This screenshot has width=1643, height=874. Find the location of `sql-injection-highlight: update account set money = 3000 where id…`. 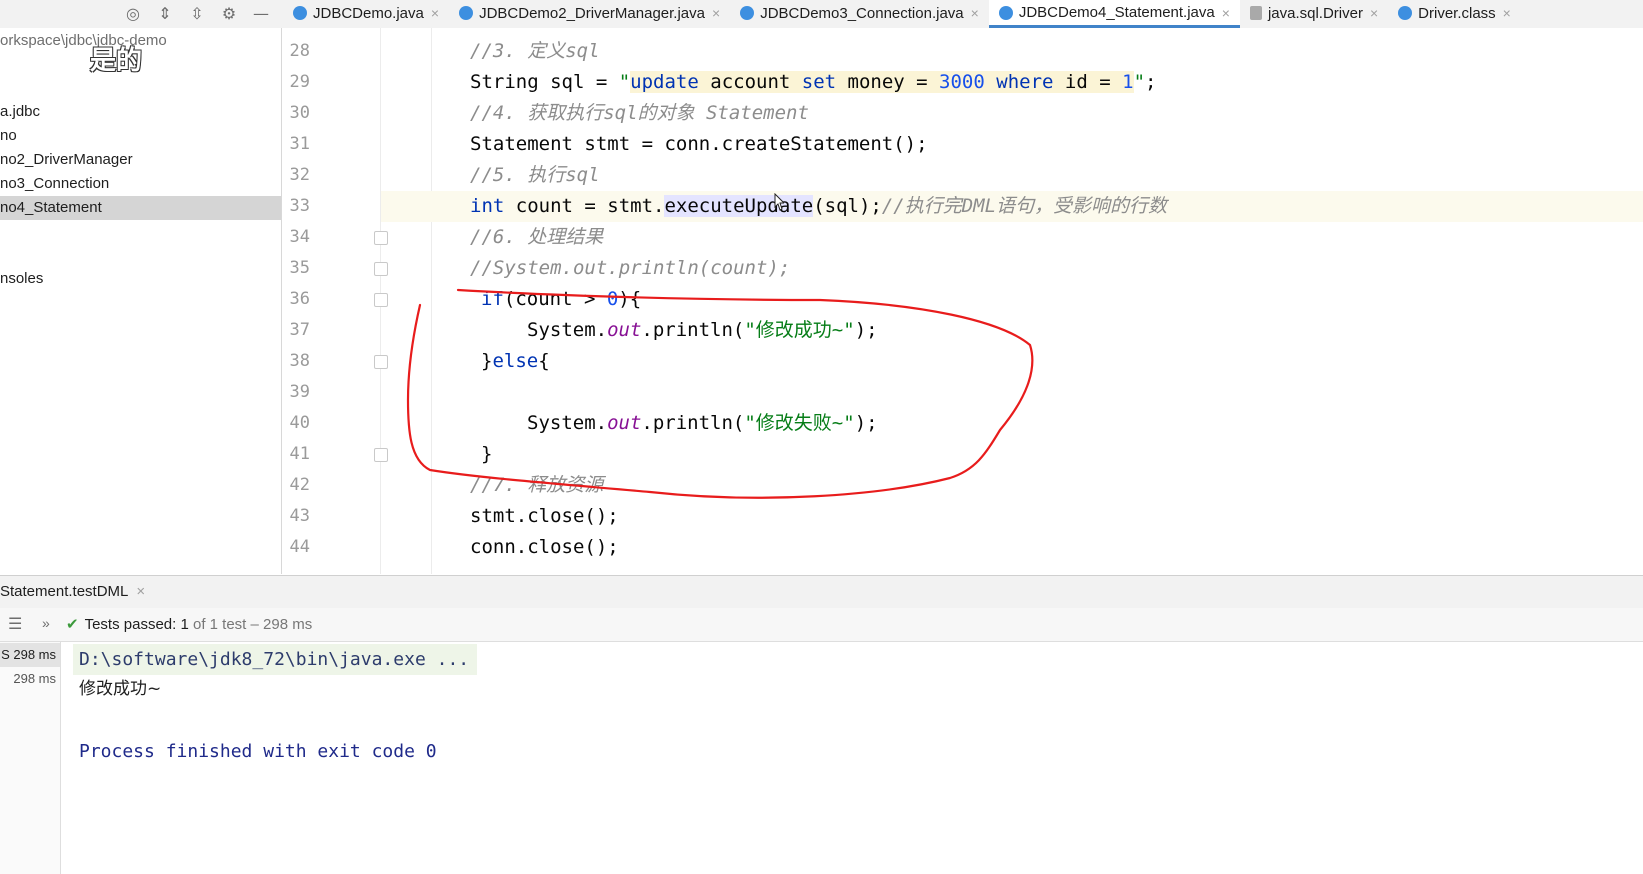

sql-injection-highlight: update account set money = 3000 where id… is located at coordinates (882, 82).